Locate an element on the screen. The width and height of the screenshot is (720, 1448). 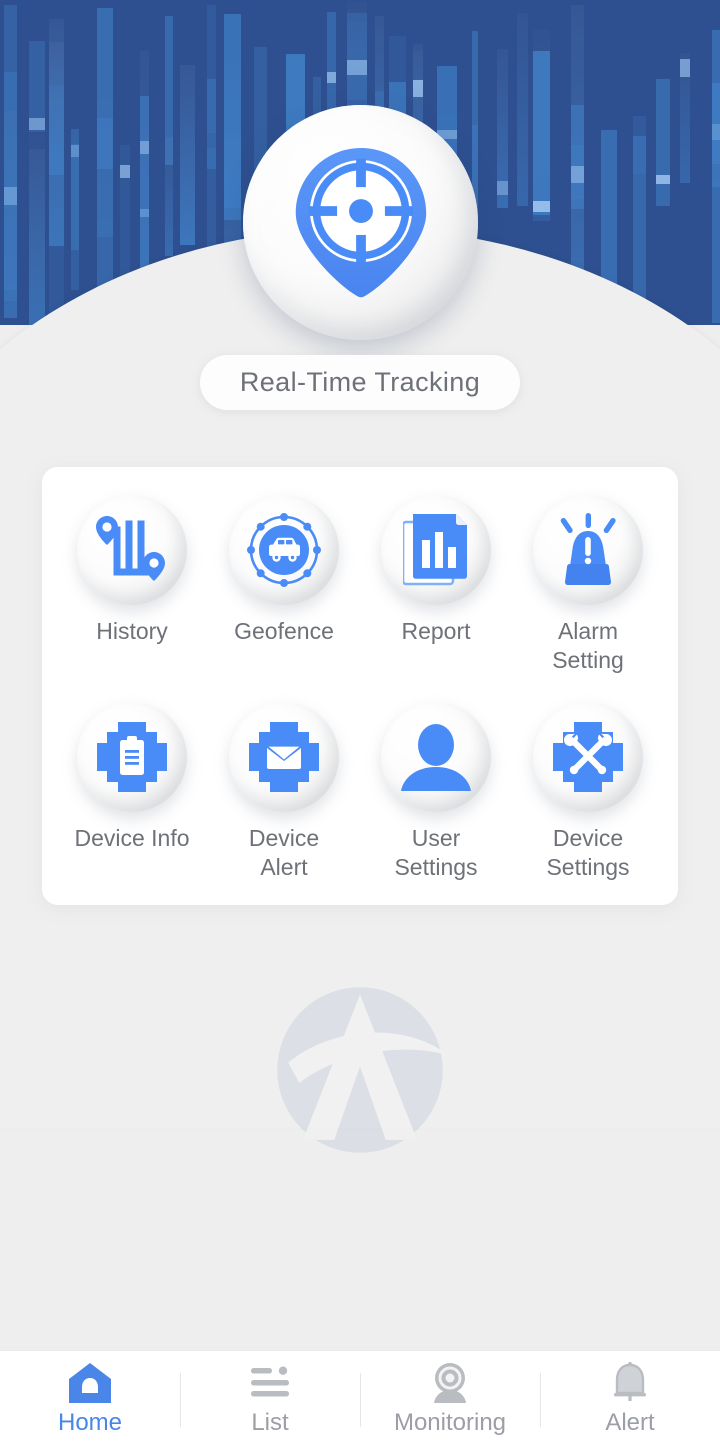
menu-item-label: Device Alert is located at coordinates (284, 852).